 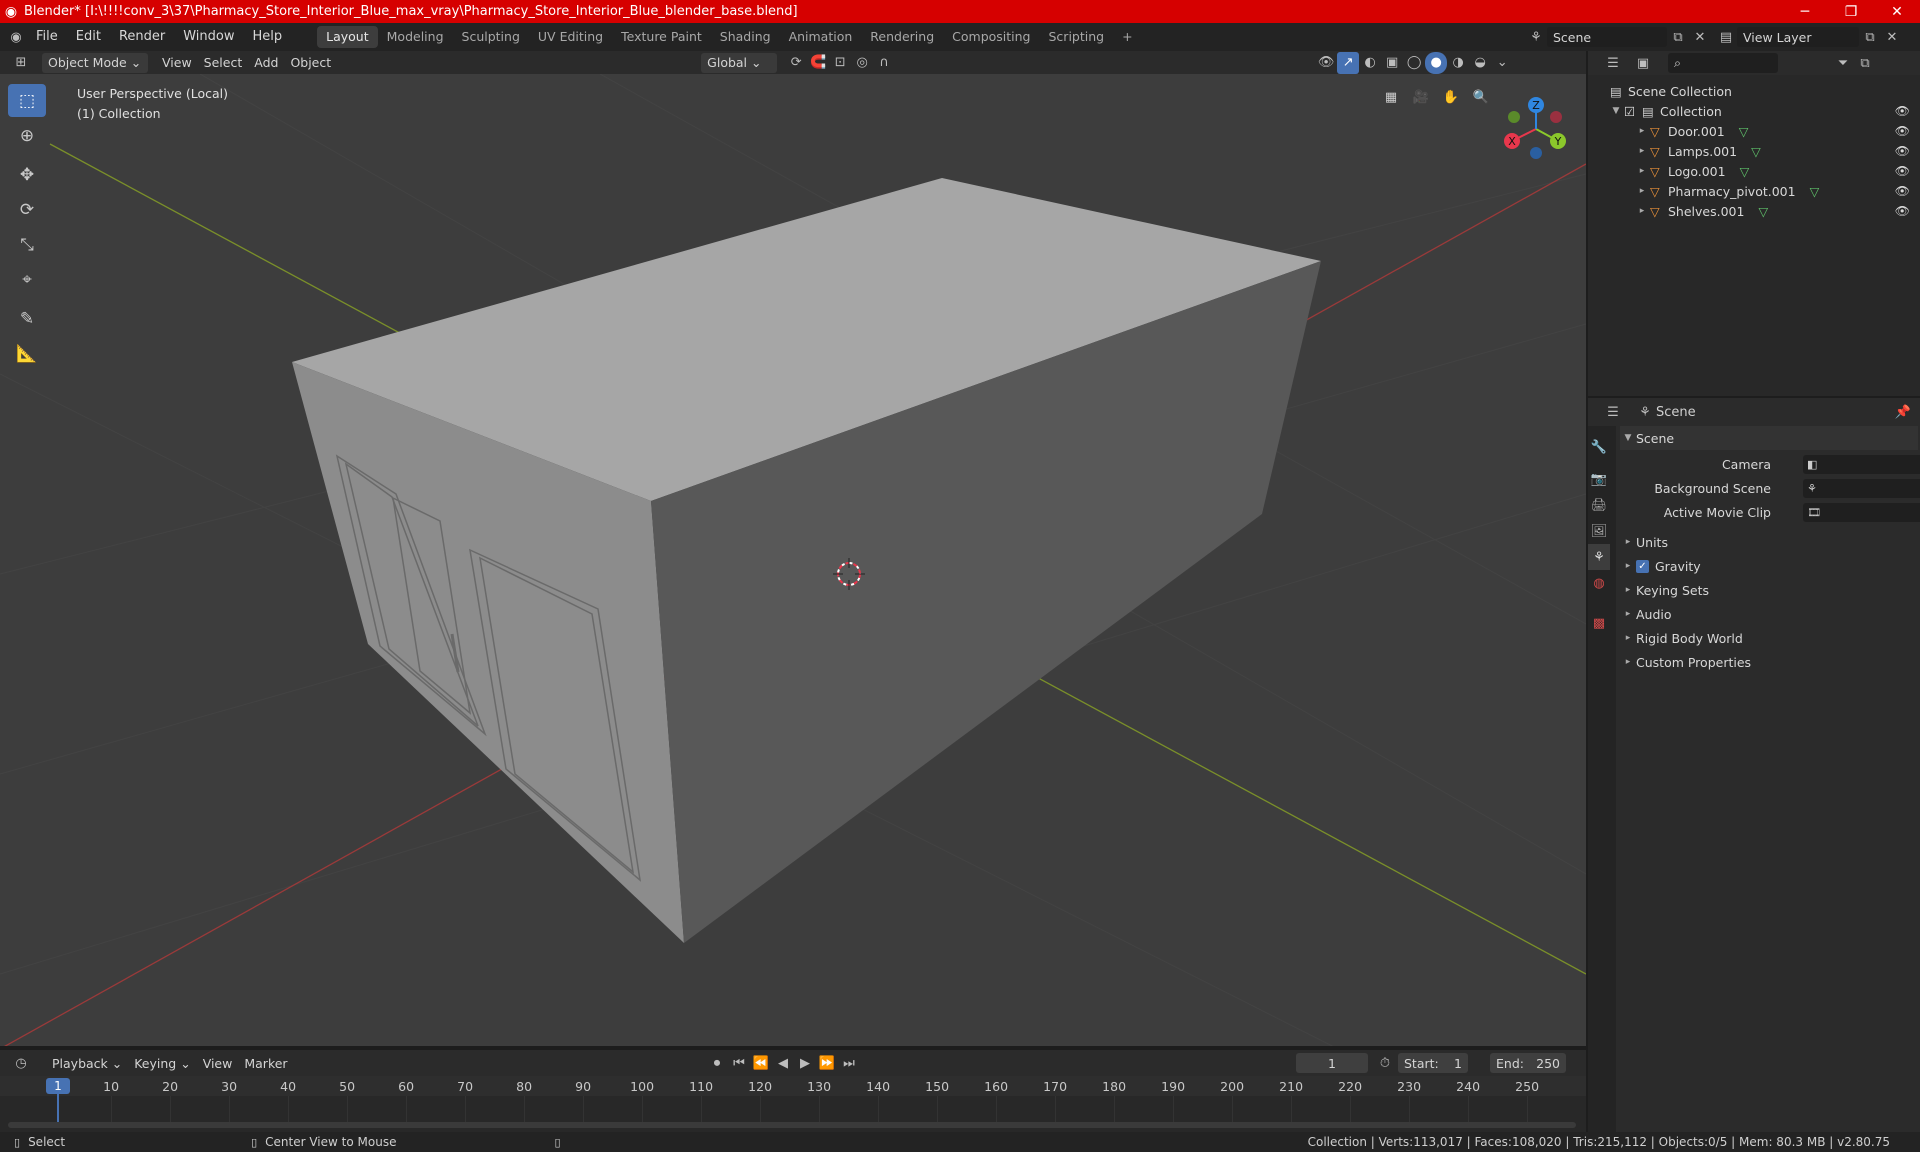 I want to click on menu-file: File, so click(x=47, y=37).